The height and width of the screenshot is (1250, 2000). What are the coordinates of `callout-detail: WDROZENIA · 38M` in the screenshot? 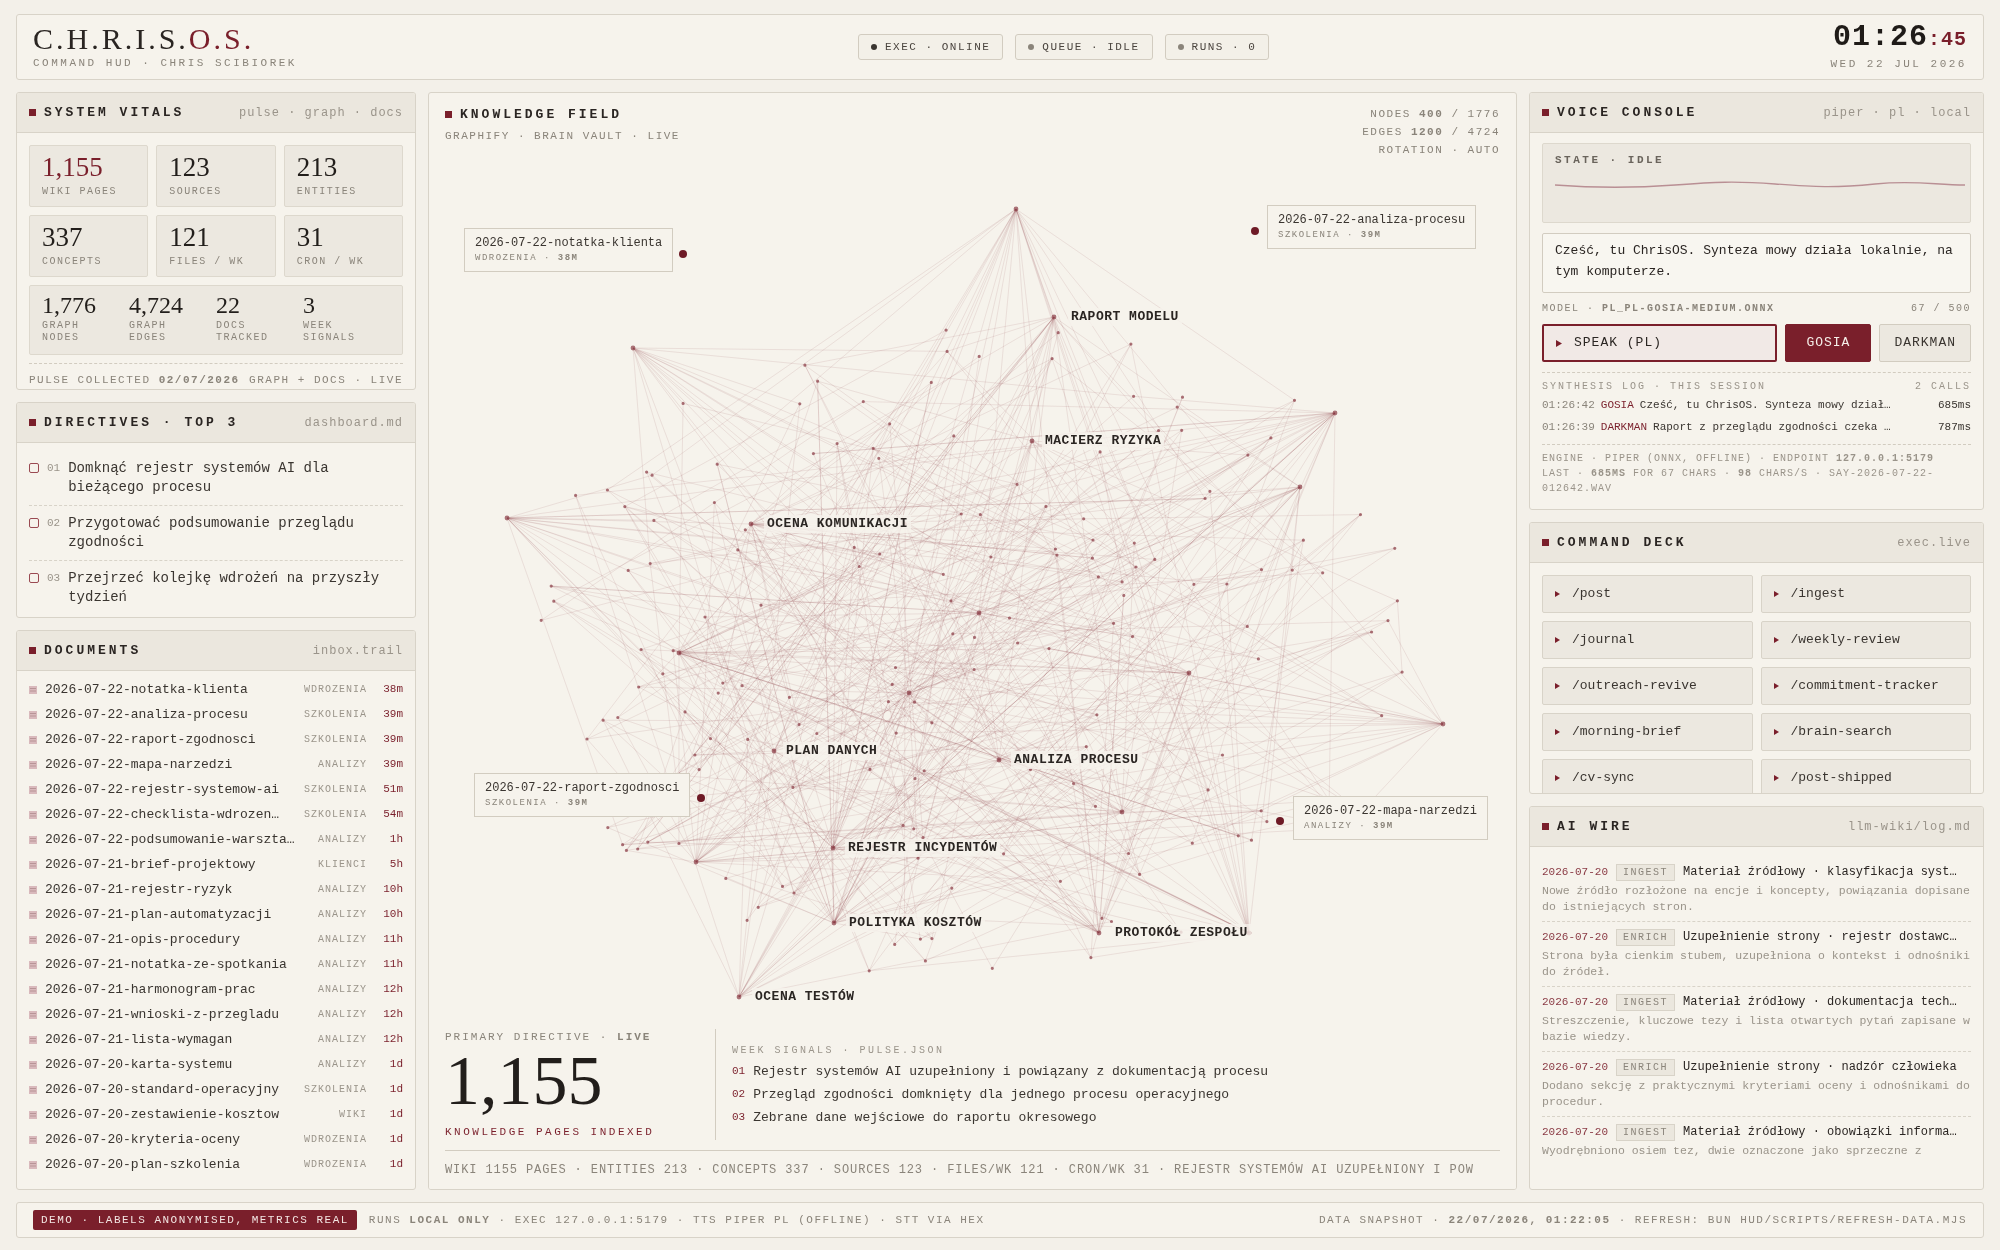 It's located at (527, 258).